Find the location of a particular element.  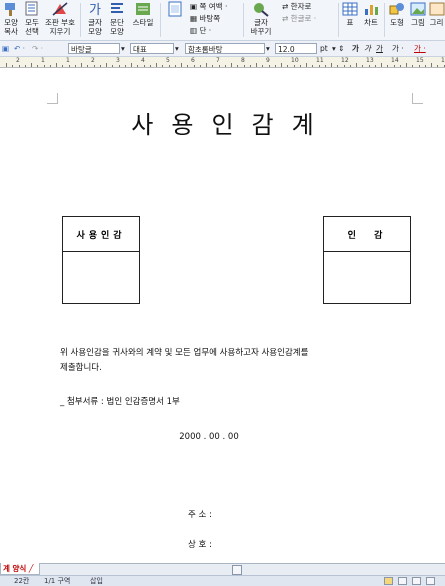

ruler-number: 14 is located at coordinates (395, 60).